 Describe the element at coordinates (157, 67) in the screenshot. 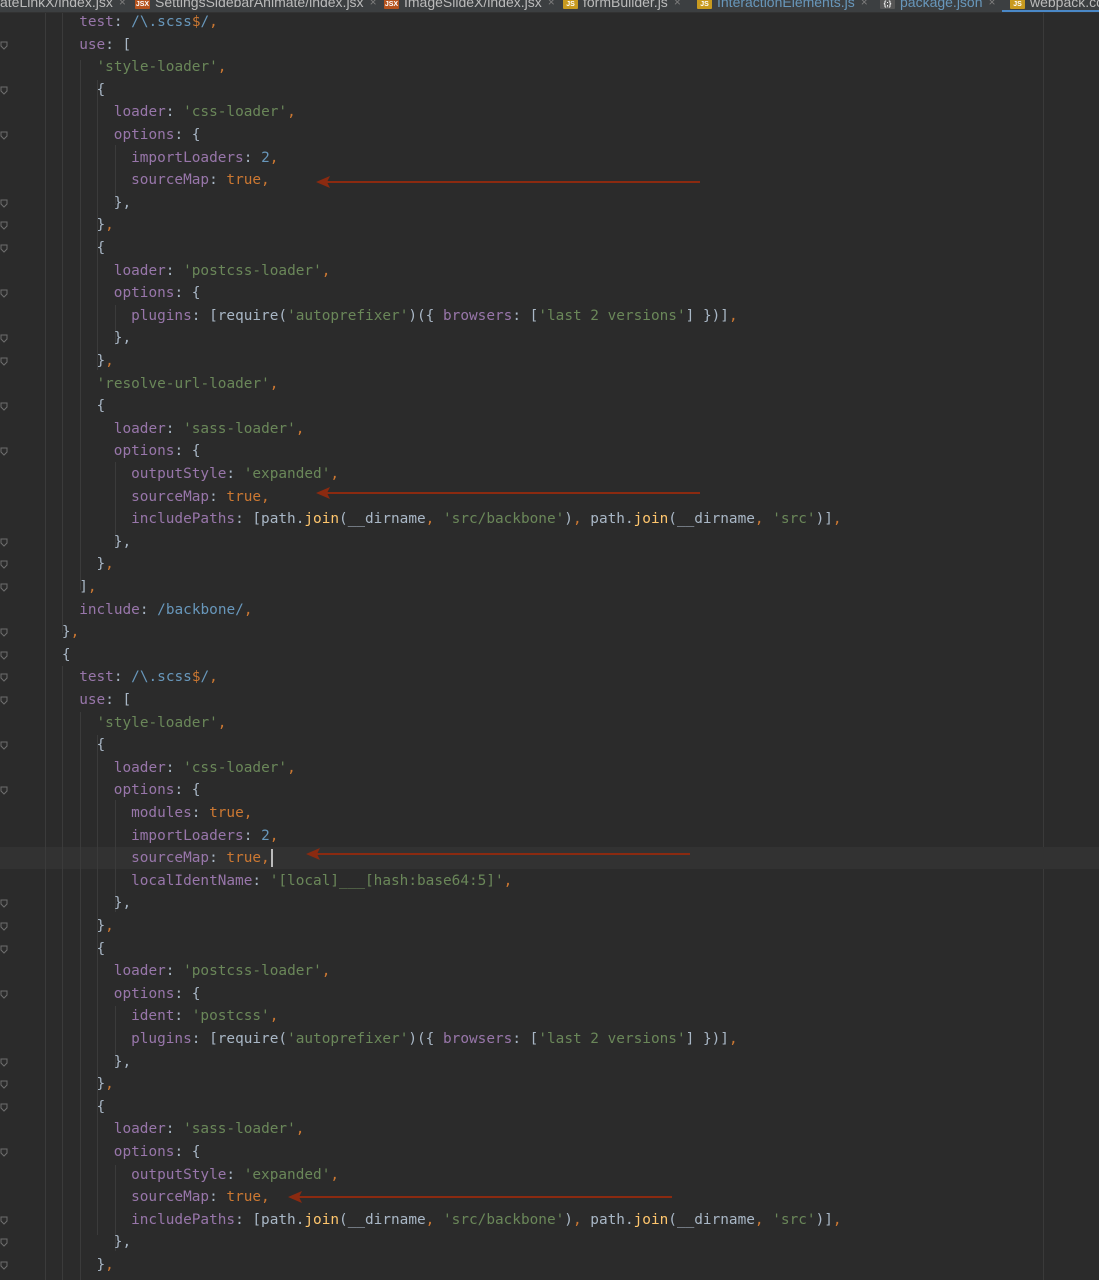

I see `code-token: 'style-loader'` at that location.